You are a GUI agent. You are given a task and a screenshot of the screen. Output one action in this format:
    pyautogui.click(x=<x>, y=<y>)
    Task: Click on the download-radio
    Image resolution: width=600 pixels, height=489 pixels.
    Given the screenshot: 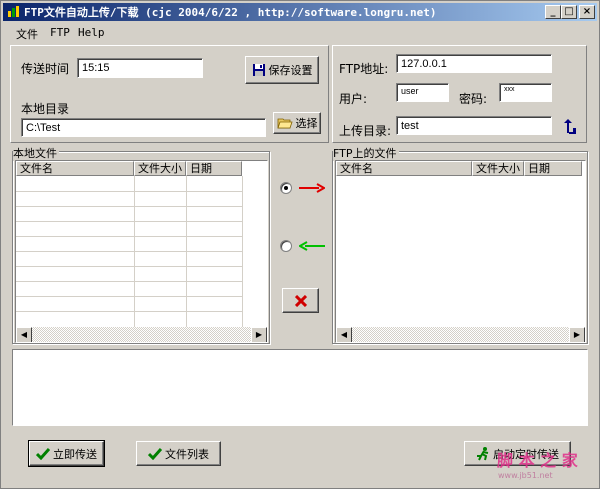 What is the action you would take?
    pyautogui.click(x=286, y=246)
    